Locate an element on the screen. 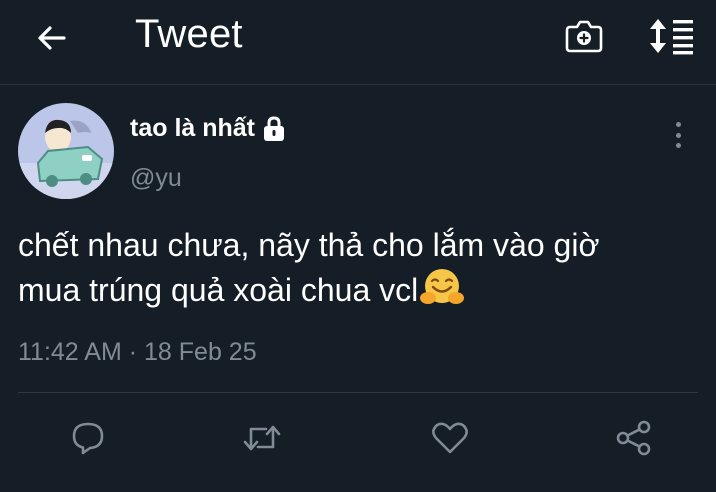 This screenshot has width=716, height=492. like-button is located at coordinates (450, 438).